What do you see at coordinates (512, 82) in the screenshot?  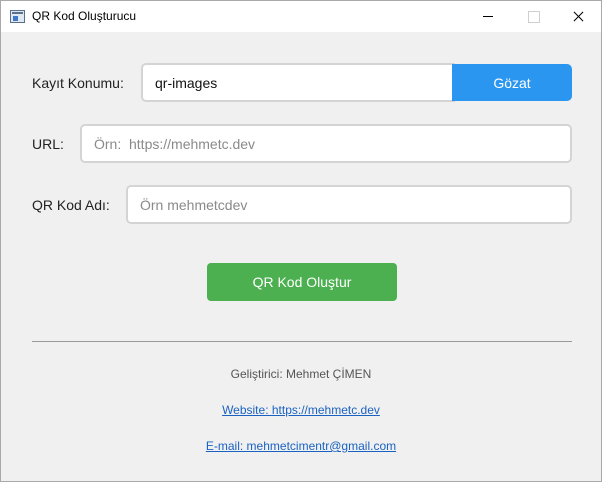 I see `browse-button: Gözat` at bounding box center [512, 82].